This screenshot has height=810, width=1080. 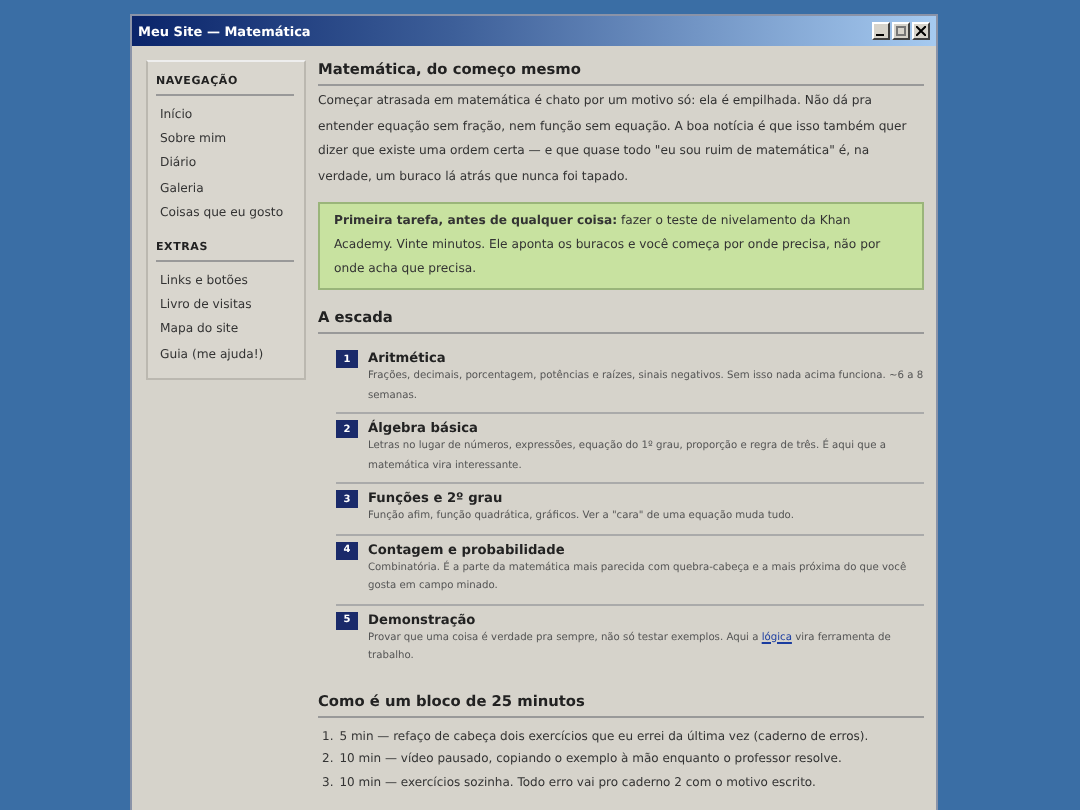 I want to click on close-icon, so click(x=921, y=31).